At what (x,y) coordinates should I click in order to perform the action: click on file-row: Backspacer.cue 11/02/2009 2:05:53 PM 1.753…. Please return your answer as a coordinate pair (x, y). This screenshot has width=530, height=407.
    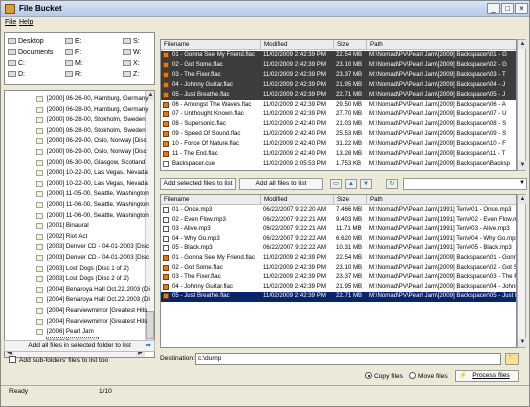
    Looking at the image, I should click on (338, 165).